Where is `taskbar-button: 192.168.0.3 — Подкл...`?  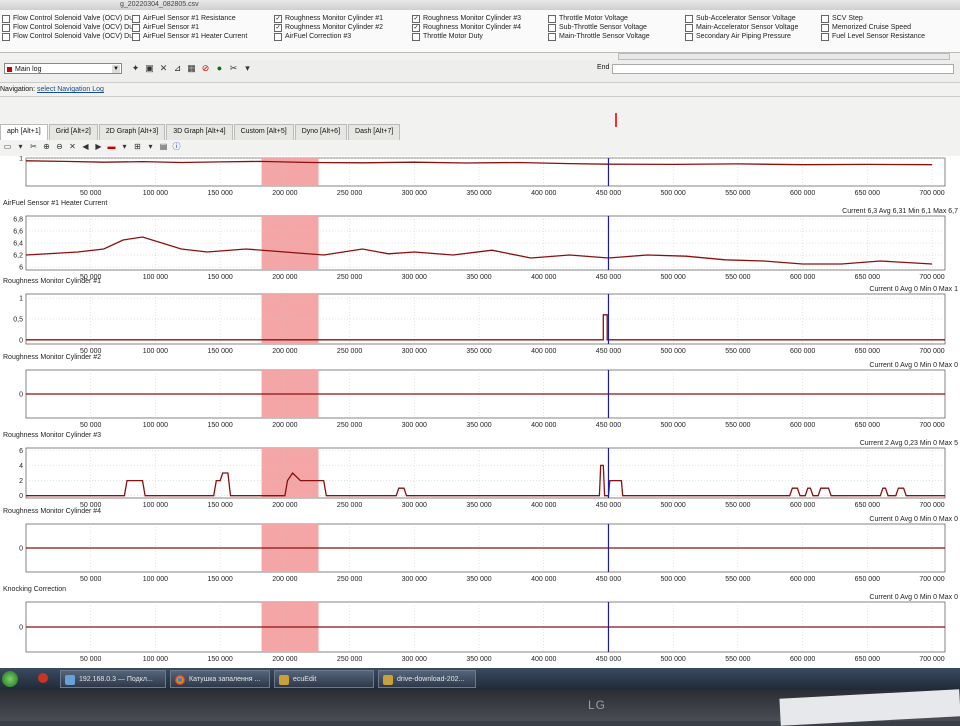
taskbar-button: 192.168.0.3 — Подкл... is located at coordinates (113, 679).